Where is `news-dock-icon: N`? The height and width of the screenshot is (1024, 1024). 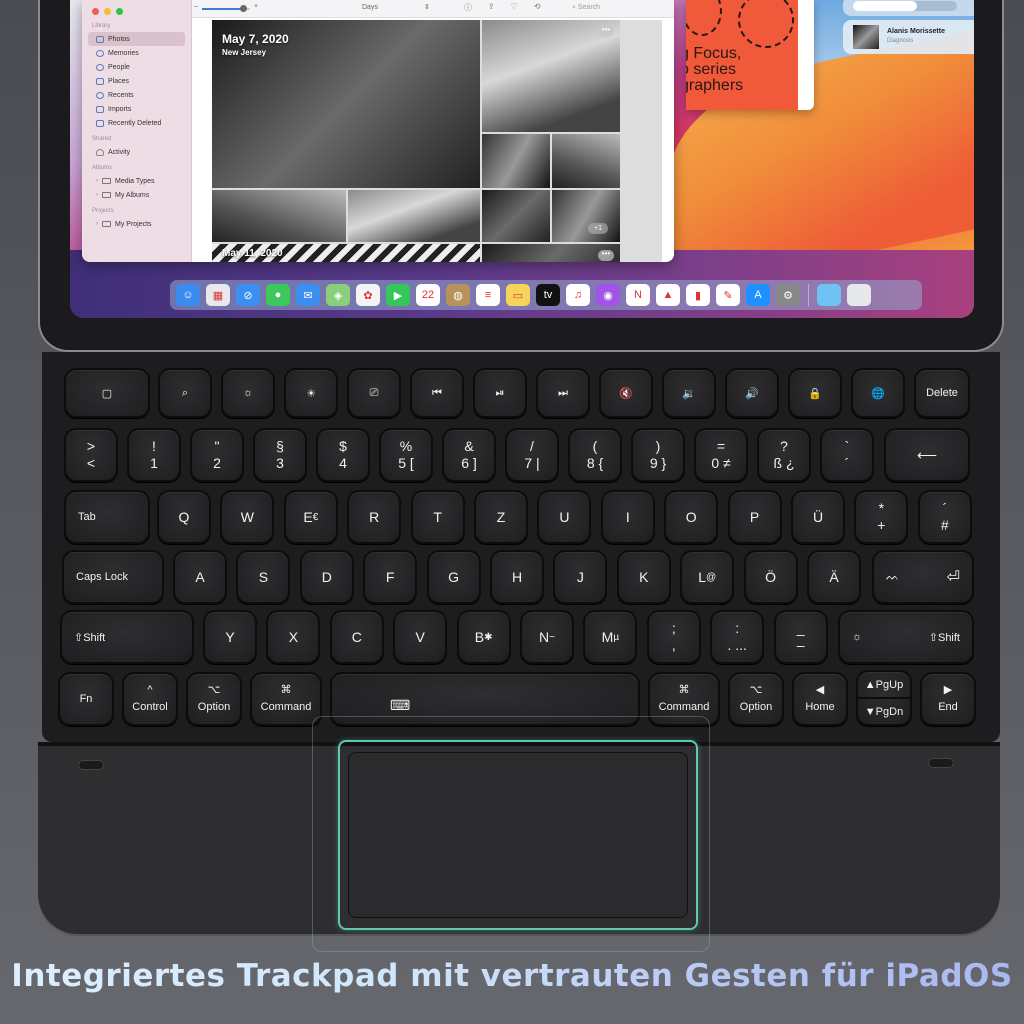
news-dock-icon: N is located at coordinates (638, 295).